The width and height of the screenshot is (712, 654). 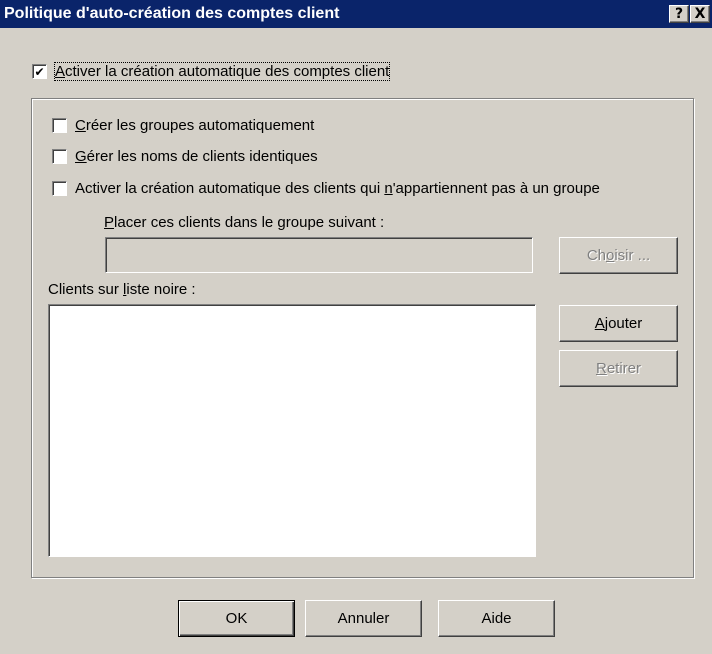 What do you see at coordinates (236, 618) in the screenshot?
I see `ok-button: OK` at bounding box center [236, 618].